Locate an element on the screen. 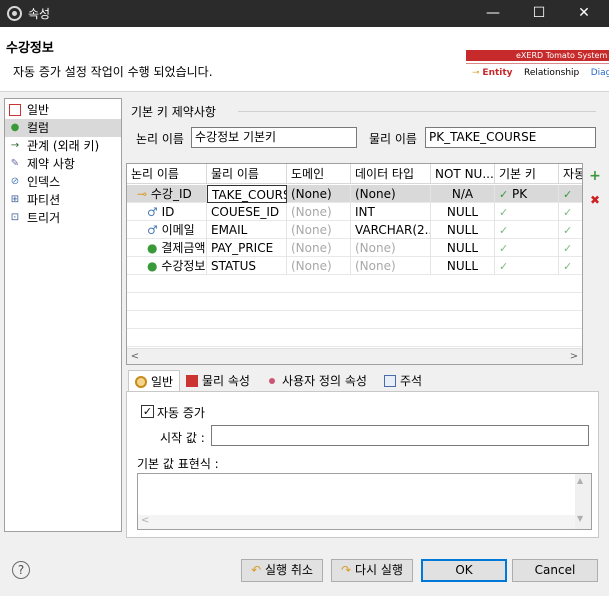 Image resolution: width=609 pixels, height=596 pixels. physical-name-label: 물리 이름 is located at coordinates (393, 139).